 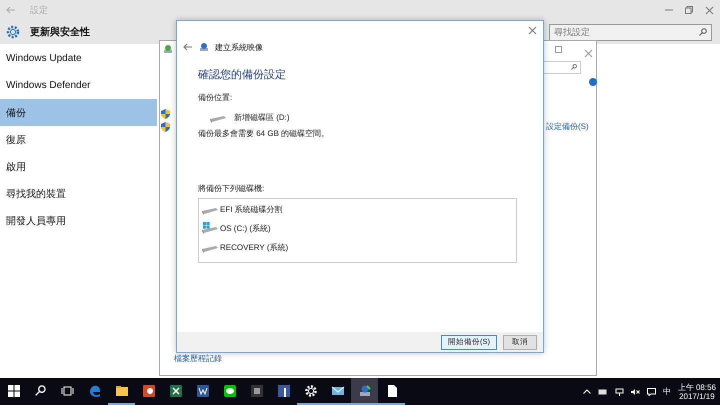 What do you see at coordinates (242, 75) in the screenshot?
I see `dialog-heading: 確認您的備份設定` at bounding box center [242, 75].